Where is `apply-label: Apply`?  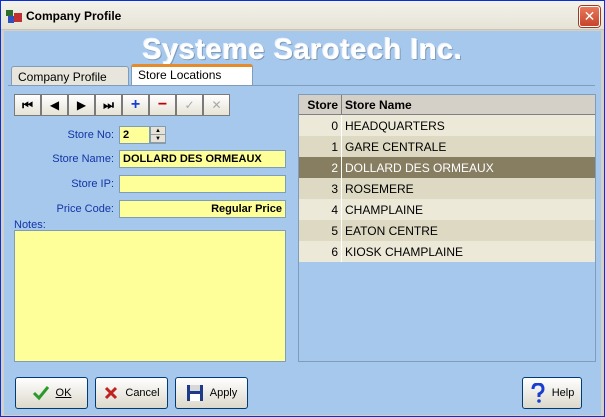
apply-label: Apply is located at coordinates (223, 393).